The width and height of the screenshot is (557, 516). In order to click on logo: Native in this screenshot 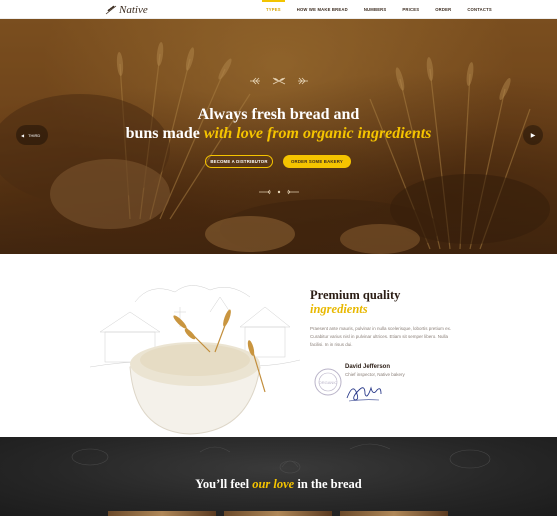, I will do `click(126, 10)`.